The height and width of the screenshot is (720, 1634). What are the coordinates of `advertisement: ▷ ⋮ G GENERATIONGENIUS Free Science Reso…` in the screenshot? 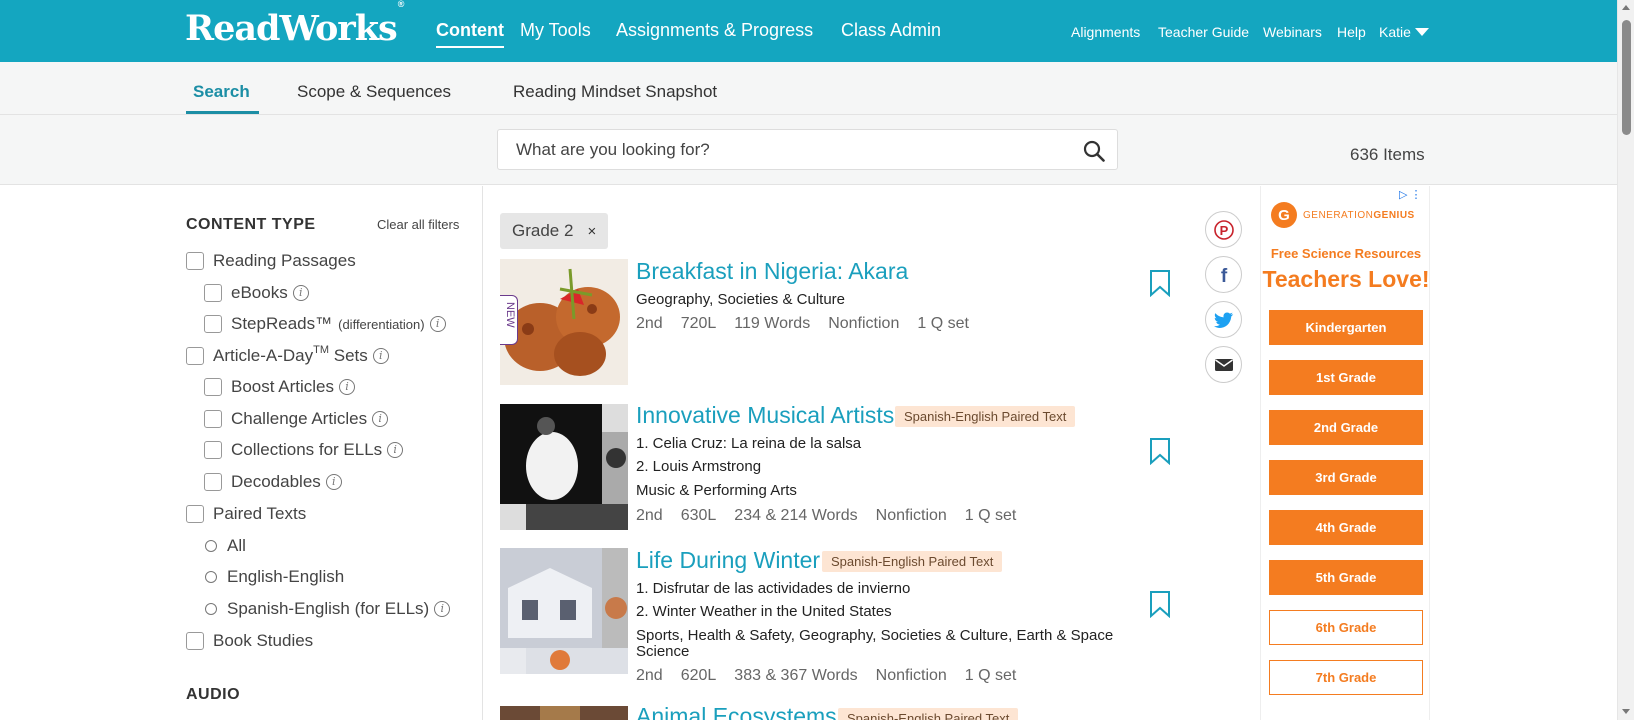 It's located at (1345, 453).